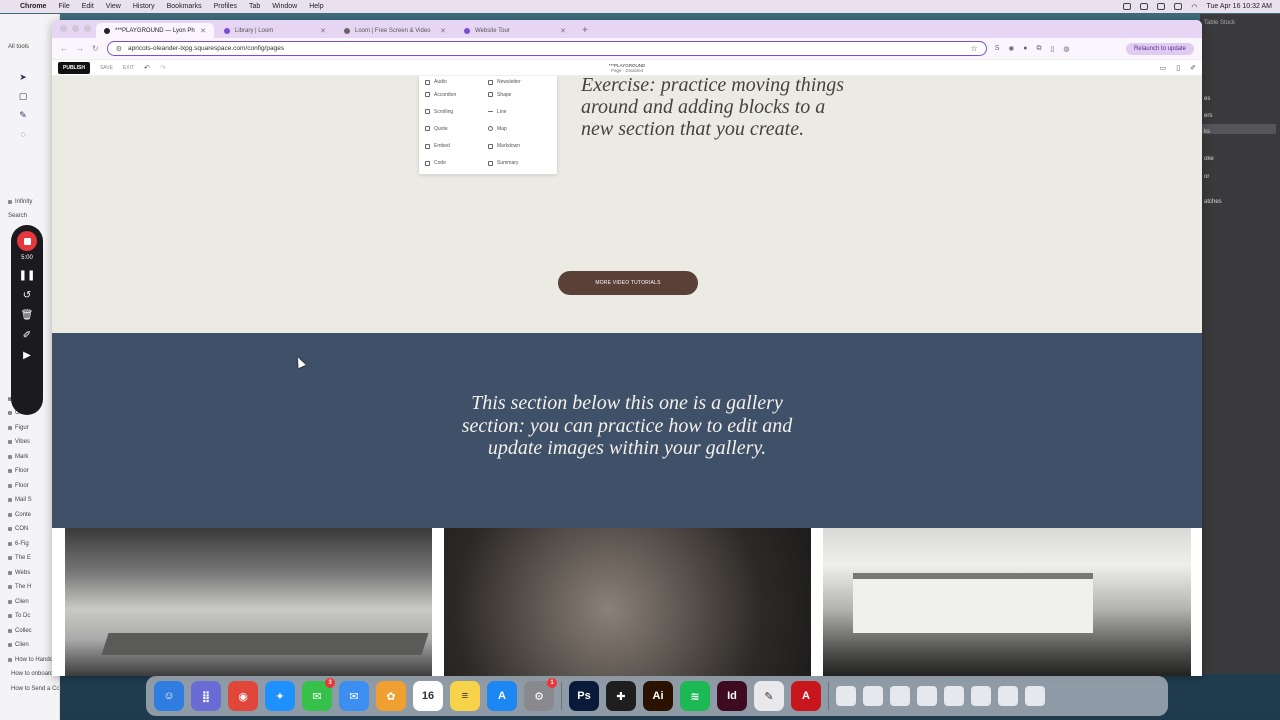  What do you see at coordinates (29, 544) in the screenshot?
I see `left-list-item: 6-Fig` at bounding box center [29, 544].